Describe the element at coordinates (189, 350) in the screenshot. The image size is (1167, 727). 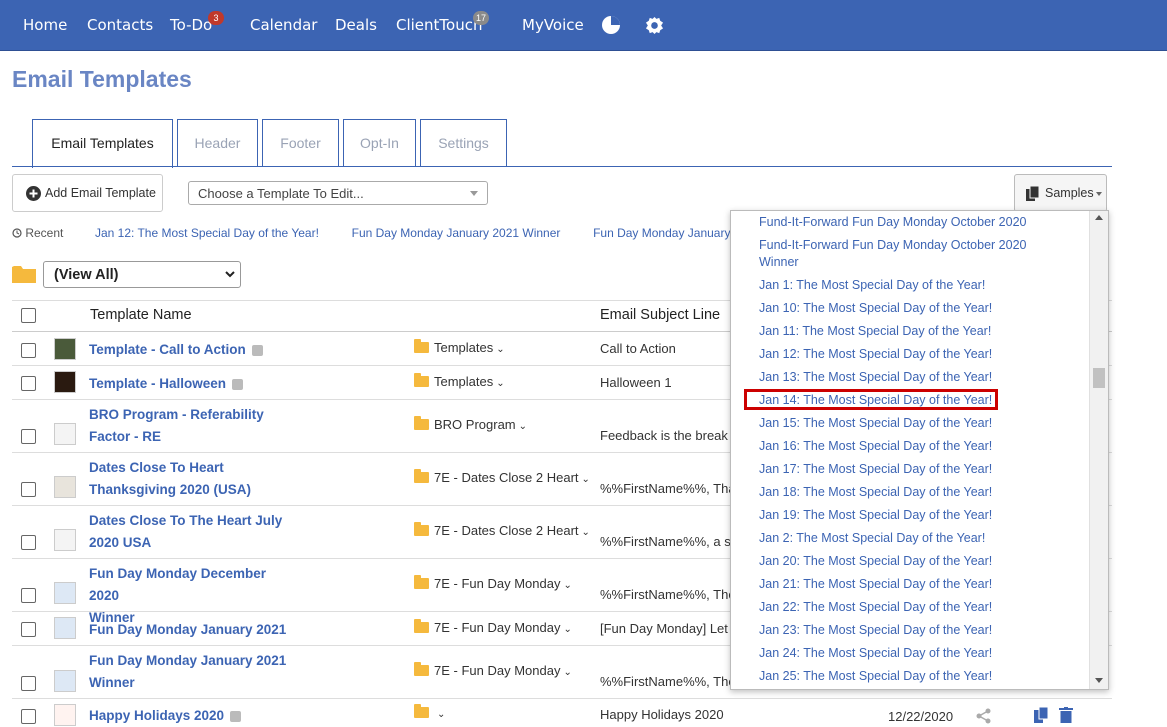
I see `template-name-link: Template - Call to Action` at that location.